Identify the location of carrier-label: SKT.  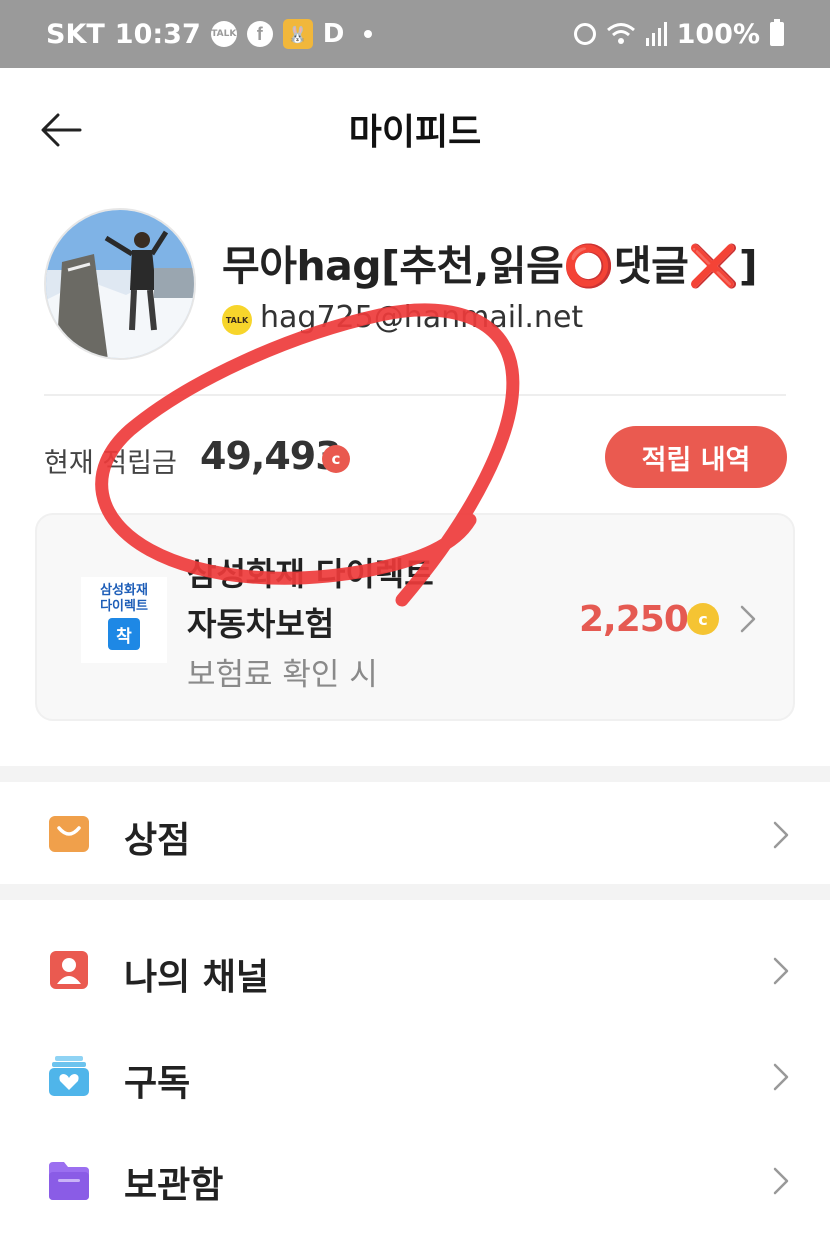
(75, 34).